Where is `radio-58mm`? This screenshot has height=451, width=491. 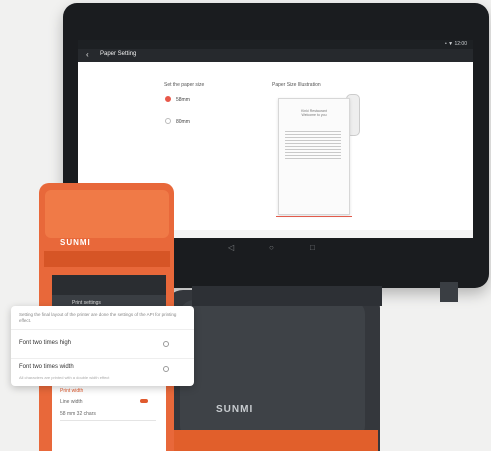
radio-58mm is located at coordinates (168, 99).